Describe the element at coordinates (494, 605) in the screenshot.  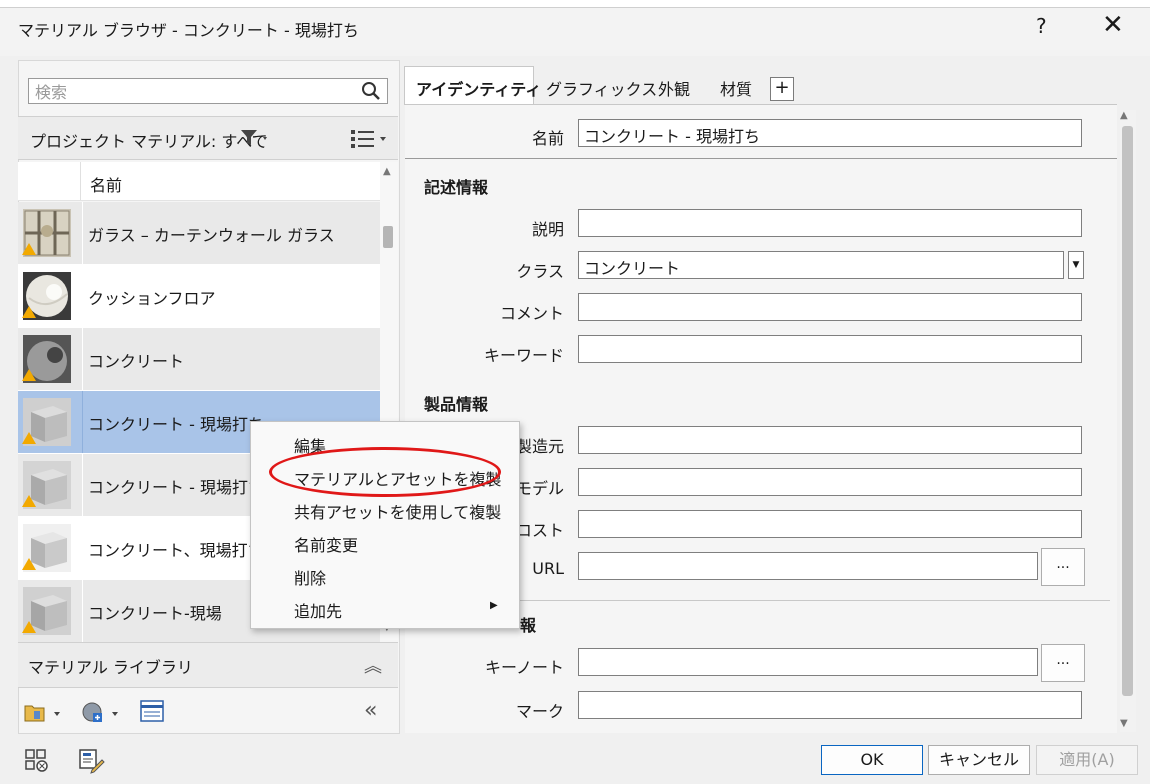
I see `submenu-arrow-icon: ▶` at that location.